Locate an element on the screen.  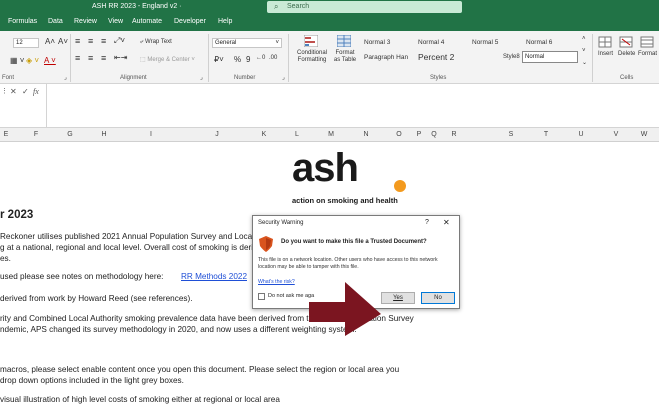
delete-cells-icon is located at coordinates (626, 42).